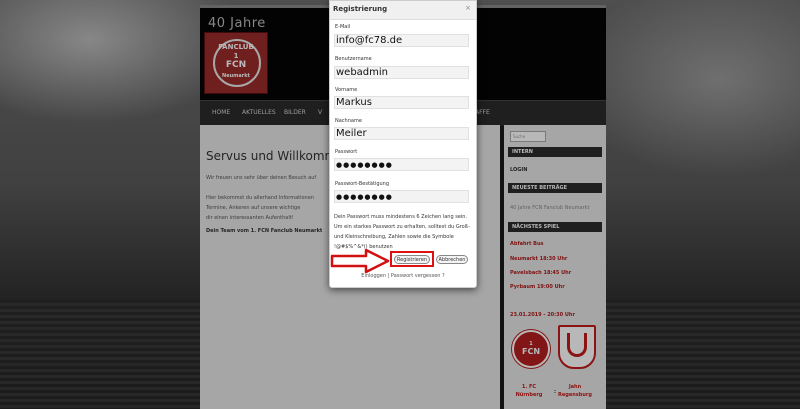  What do you see at coordinates (360, 261) in the screenshot?
I see `red-arrow-icon` at bounding box center [360, 261].